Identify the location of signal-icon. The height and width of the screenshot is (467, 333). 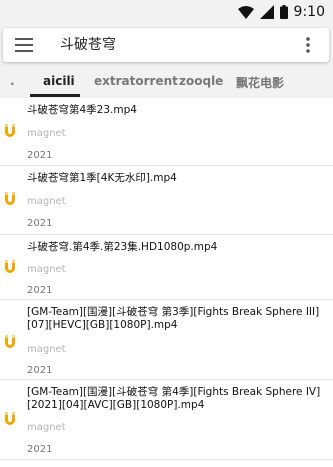
(266, 12).